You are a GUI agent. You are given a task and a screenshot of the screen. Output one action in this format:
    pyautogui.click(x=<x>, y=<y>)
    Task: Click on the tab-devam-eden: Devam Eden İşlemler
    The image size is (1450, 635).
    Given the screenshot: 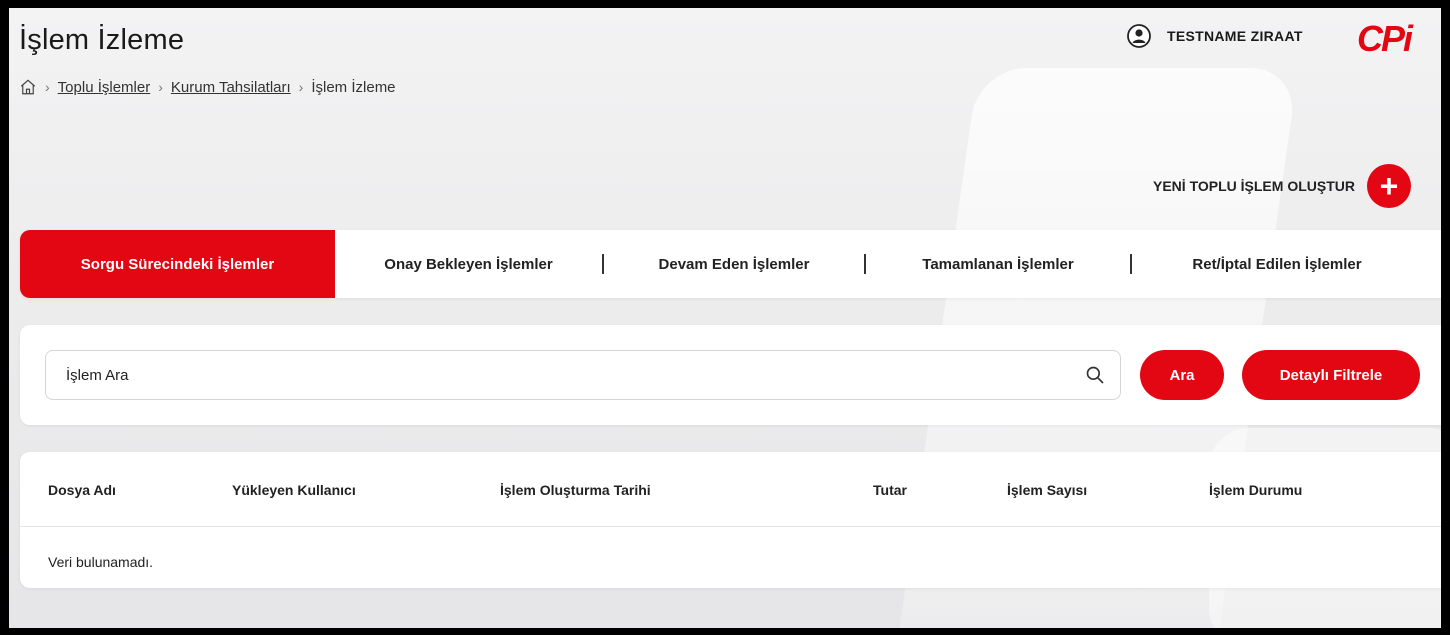 What is the action you would take?
    pyautogui.click(x=734, y=264)
    